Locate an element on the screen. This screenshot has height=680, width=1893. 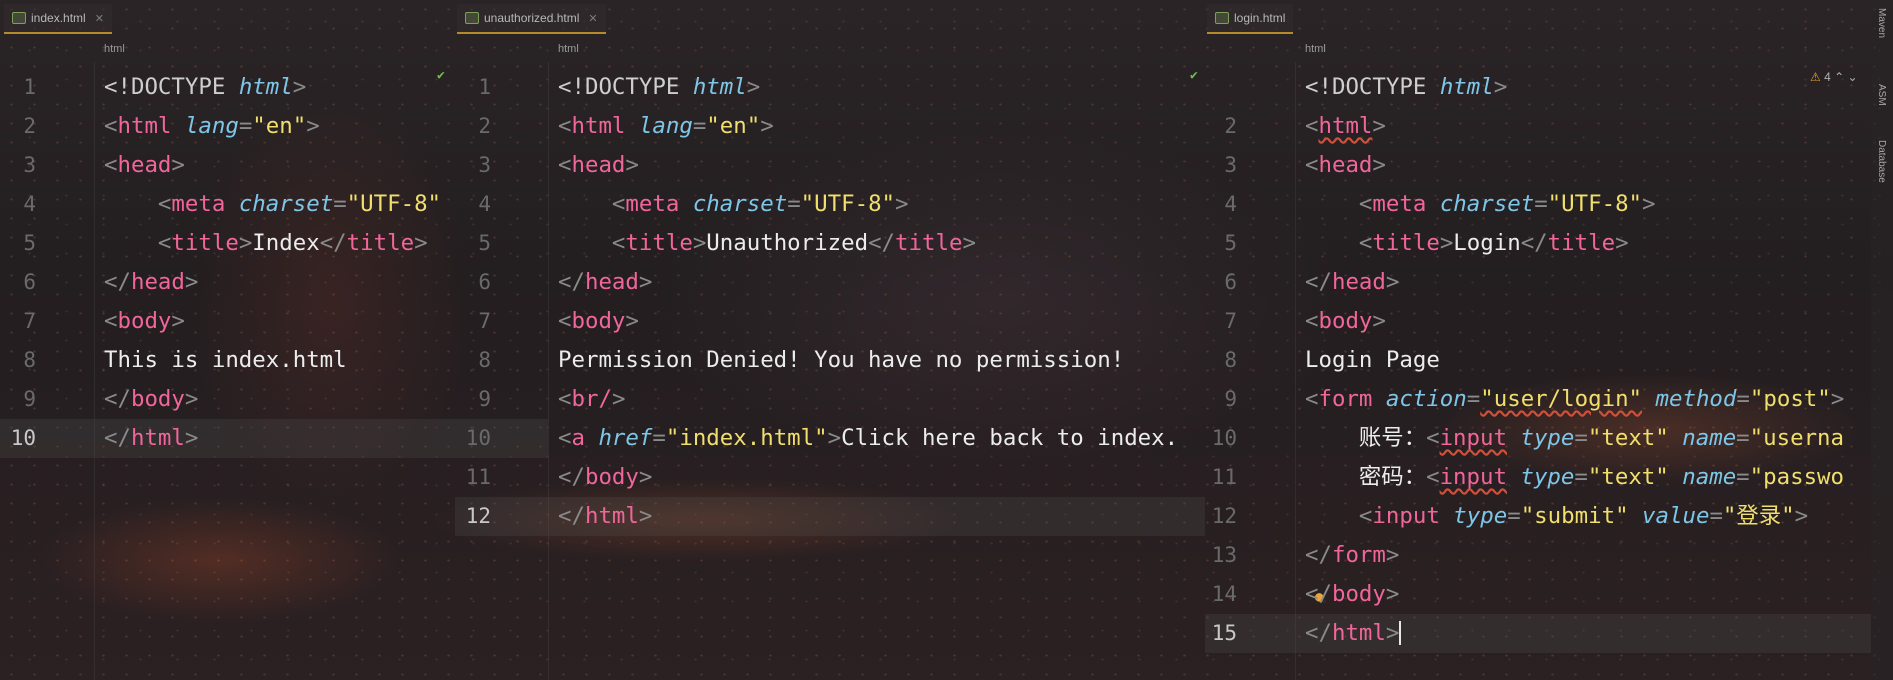
tab-label: unauthorized.html is located at coordinates (532, 18).